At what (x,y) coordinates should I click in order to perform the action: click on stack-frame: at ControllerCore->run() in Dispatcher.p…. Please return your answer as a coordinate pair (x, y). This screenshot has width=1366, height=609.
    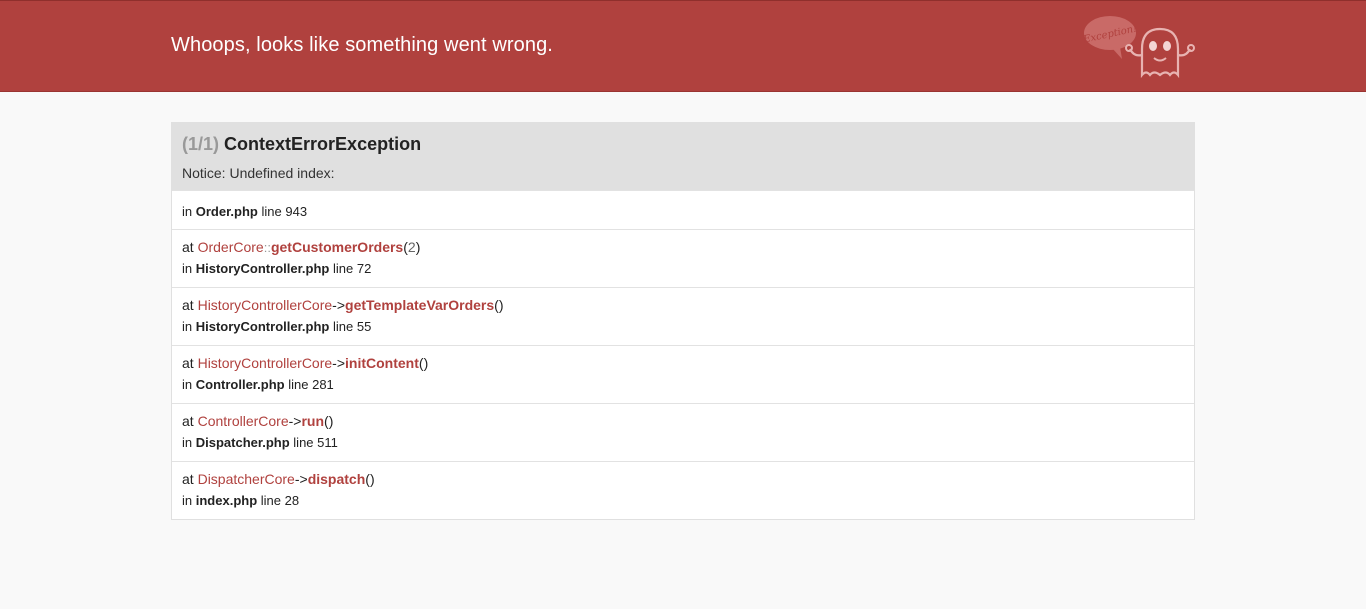
    Looking at the image, I should click on (683, 432).